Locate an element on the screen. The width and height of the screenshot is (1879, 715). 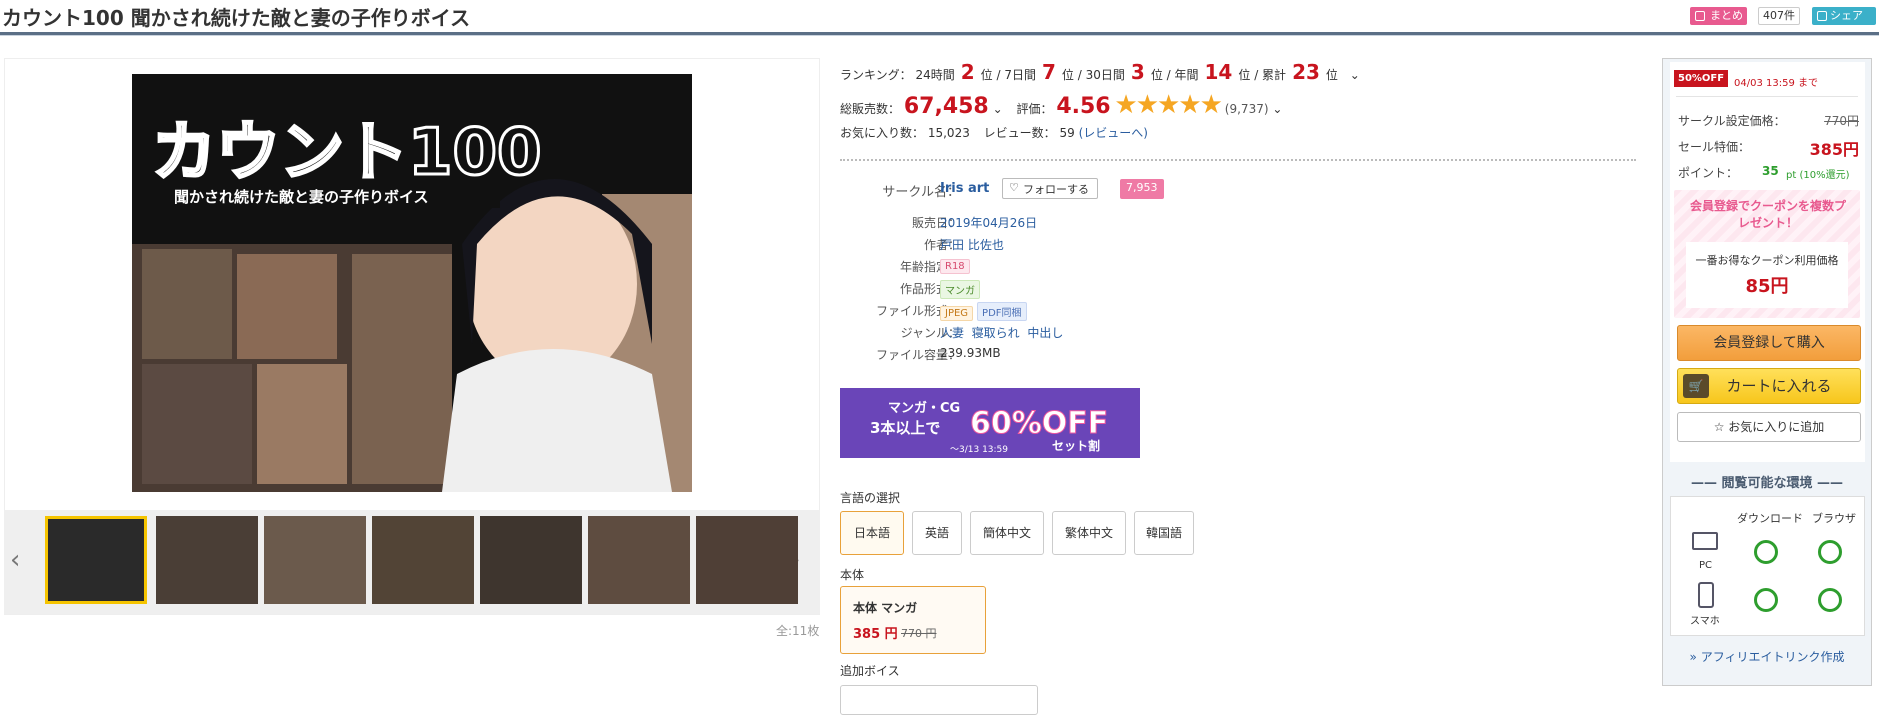
extra-voice-option is located at coordinates (939, 700).